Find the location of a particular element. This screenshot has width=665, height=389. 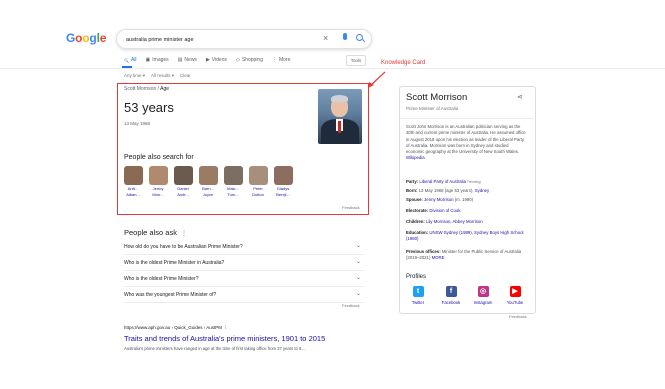

person-name: Jenny is located at coordinates (158, 188).